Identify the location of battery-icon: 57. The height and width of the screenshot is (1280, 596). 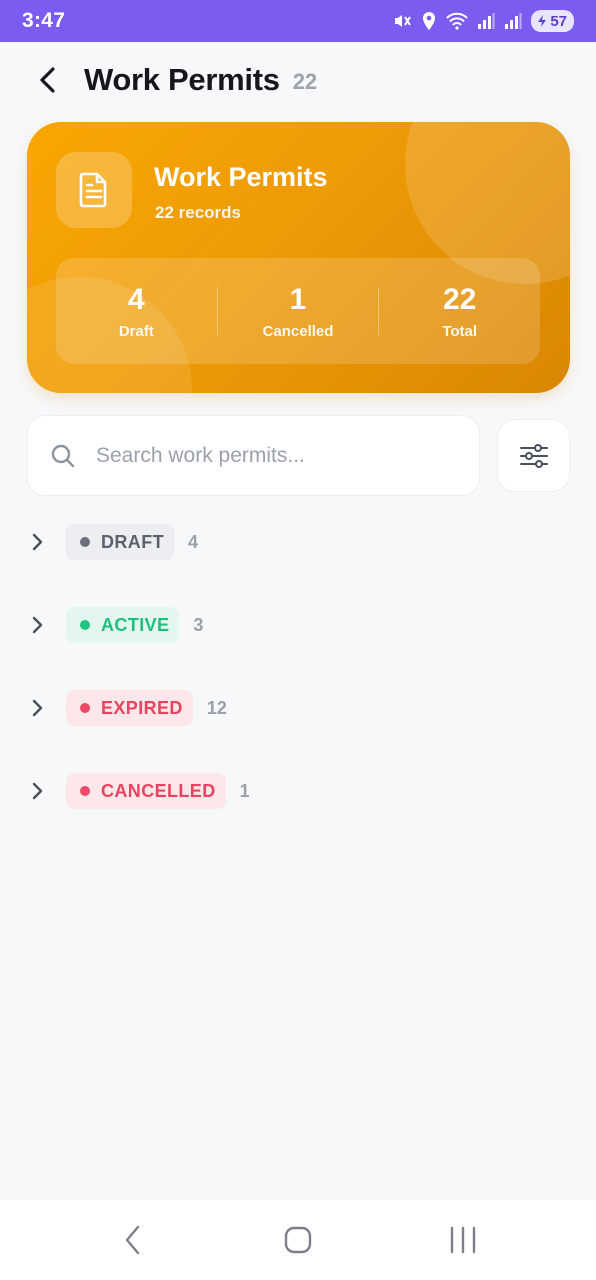
(552, 21).